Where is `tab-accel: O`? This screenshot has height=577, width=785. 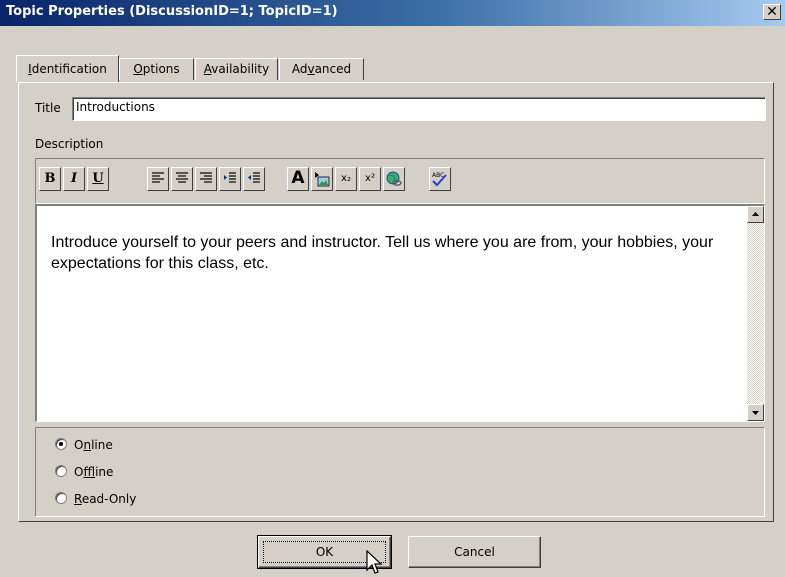
tab-accel: O is located at coordinates (138, 69).